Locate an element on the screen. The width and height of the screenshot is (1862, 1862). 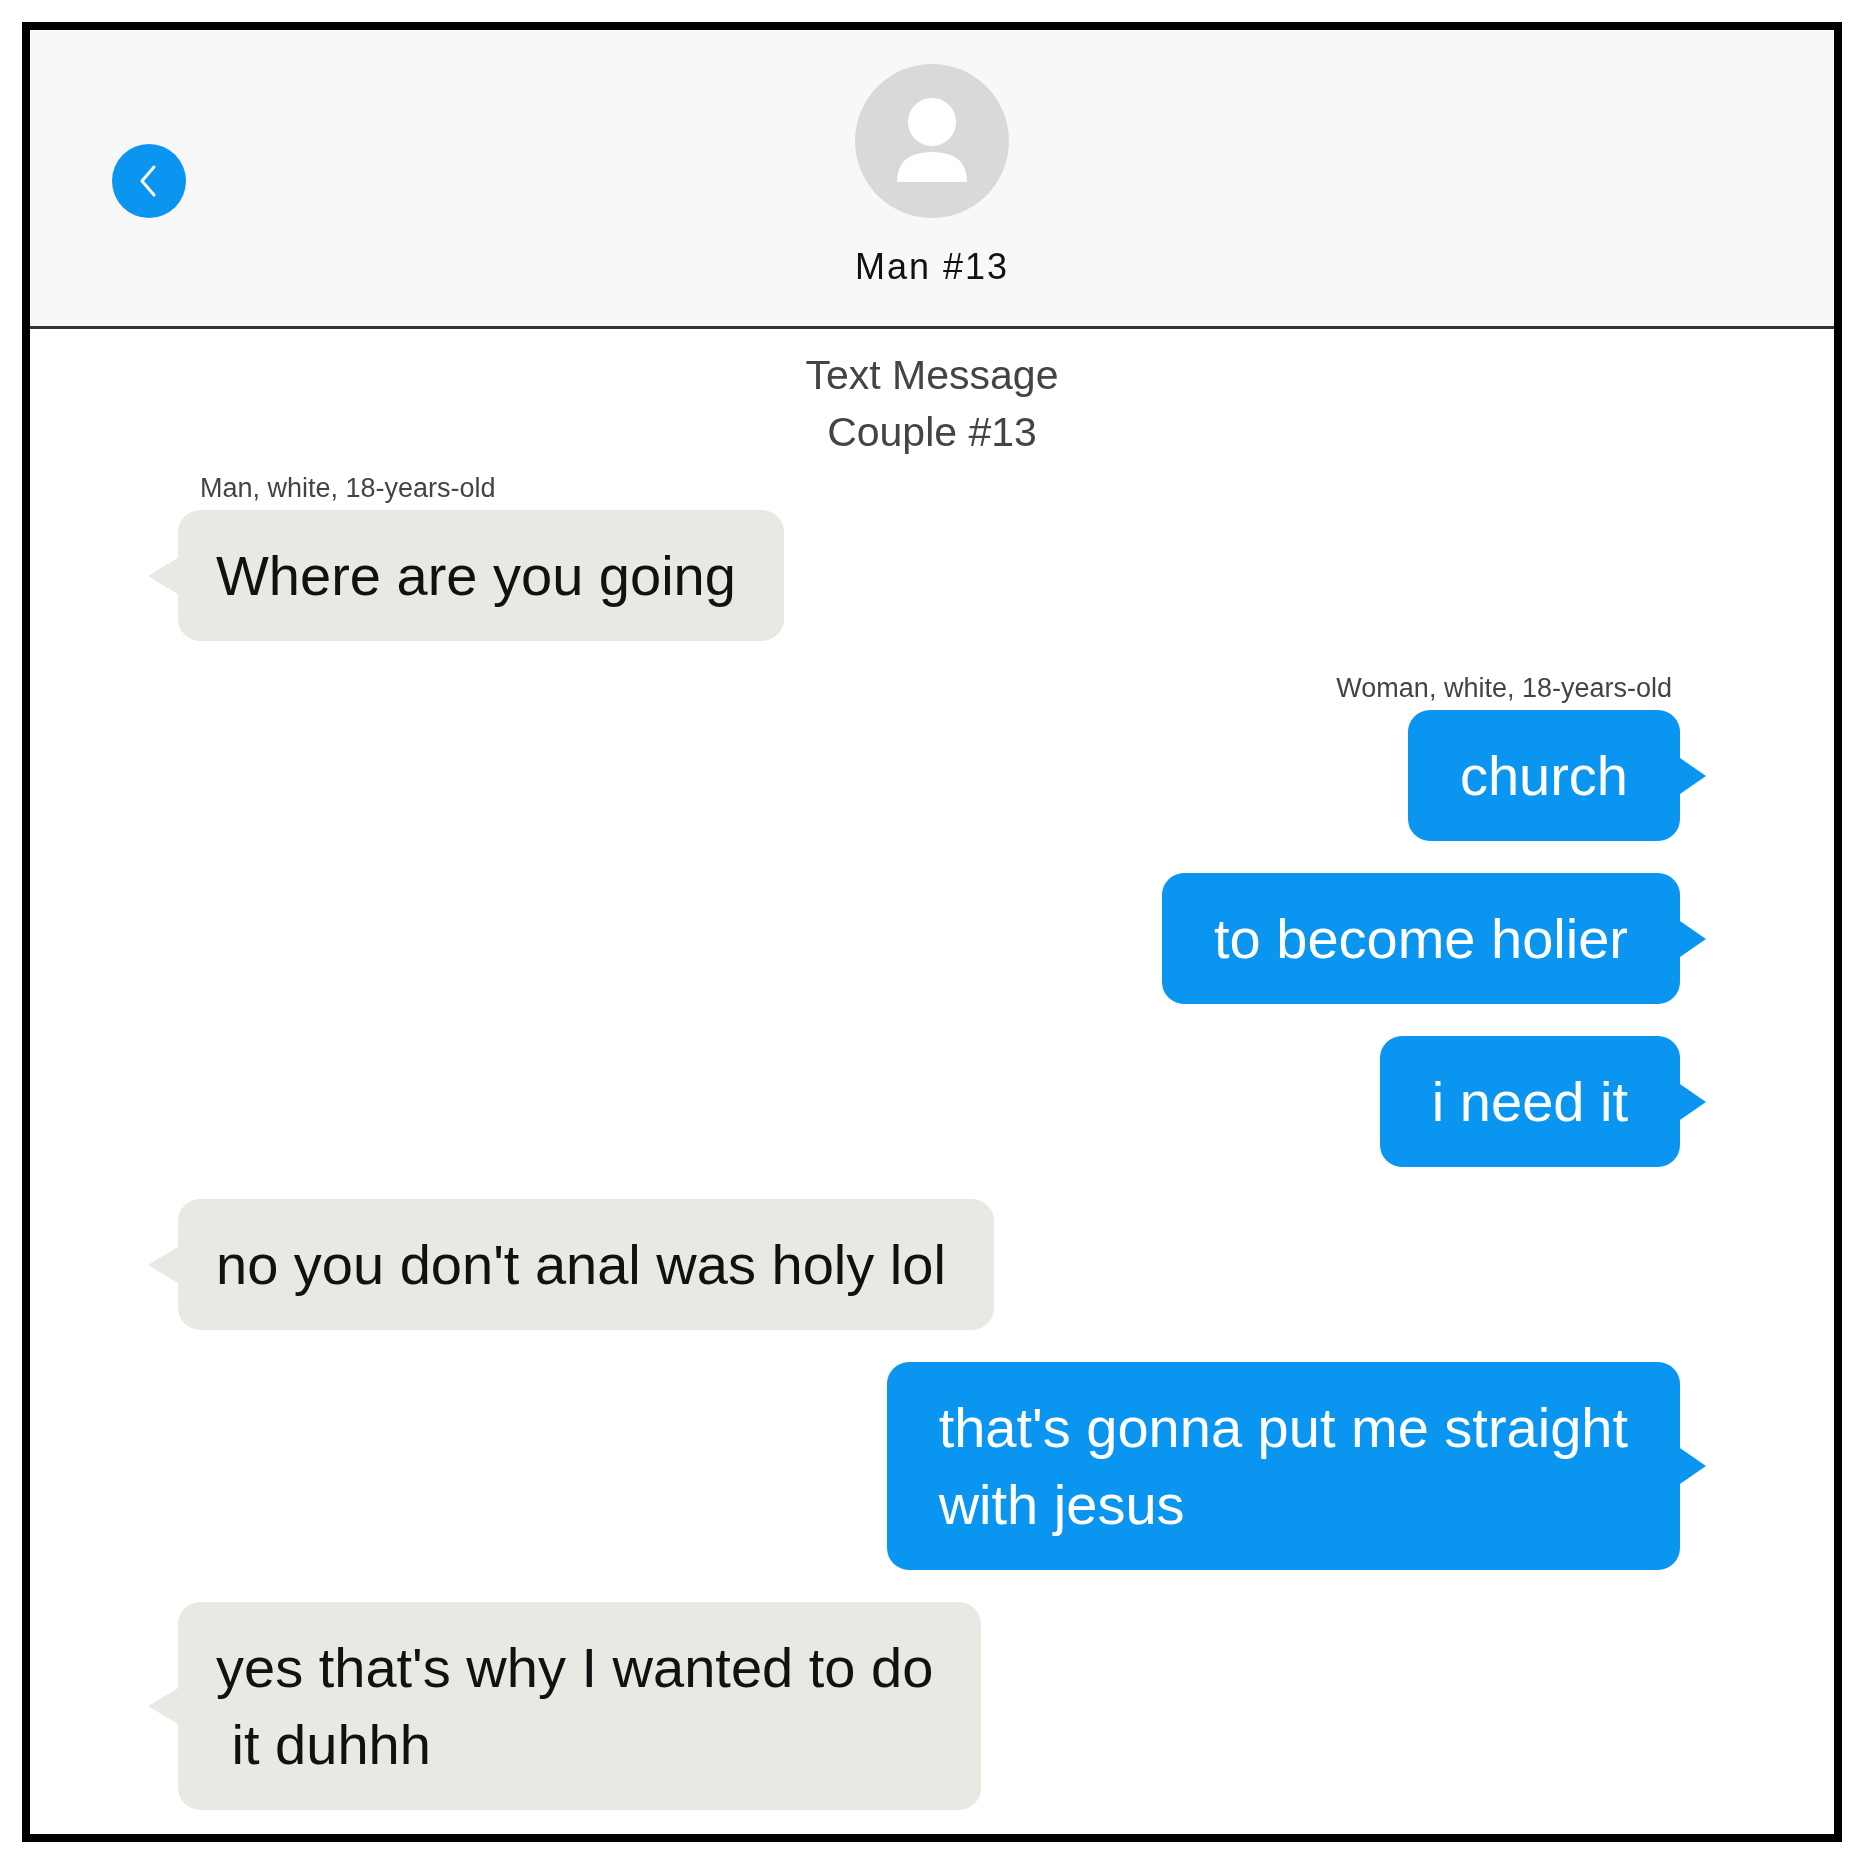
sender-label: Man, white, 18-years-old is located at coordinates (348, 488).